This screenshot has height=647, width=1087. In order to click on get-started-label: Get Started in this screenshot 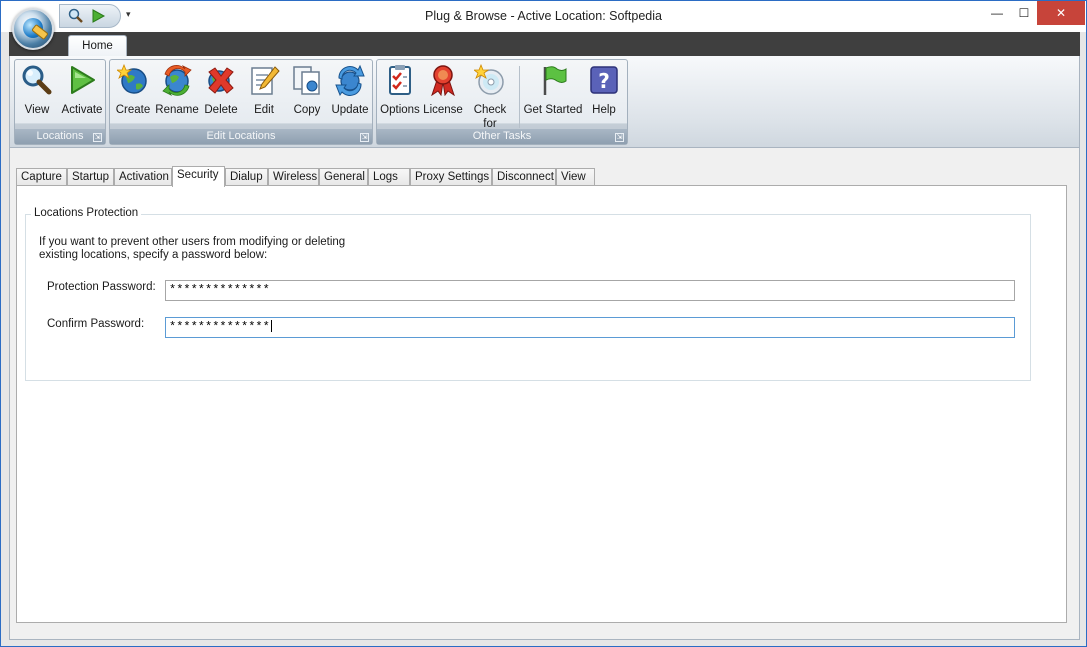, I will do `click(553, 110)`.